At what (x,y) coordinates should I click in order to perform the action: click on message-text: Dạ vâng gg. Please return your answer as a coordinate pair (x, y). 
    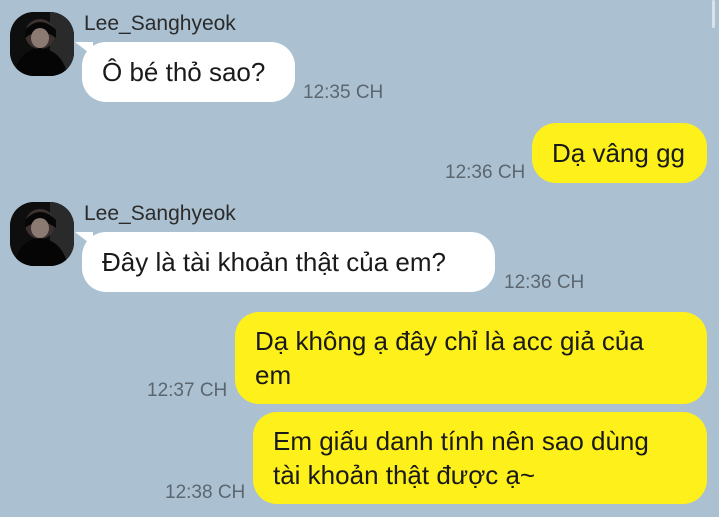
    Looking at the image, I should click on (618, 153).